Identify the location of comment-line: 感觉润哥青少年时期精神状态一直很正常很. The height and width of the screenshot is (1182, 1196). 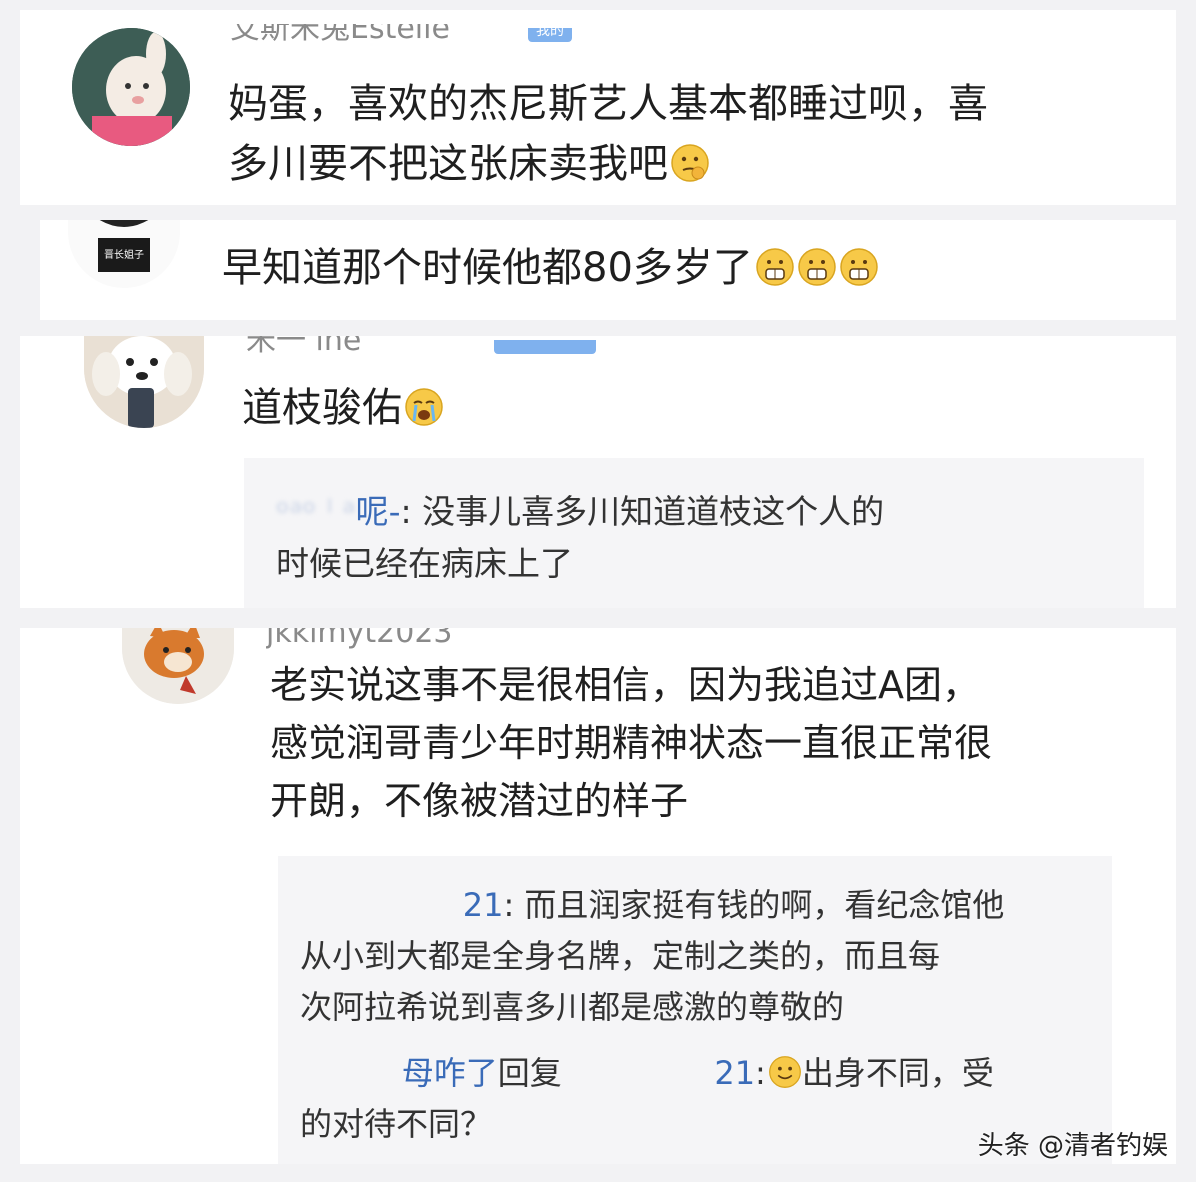
(631, 743).